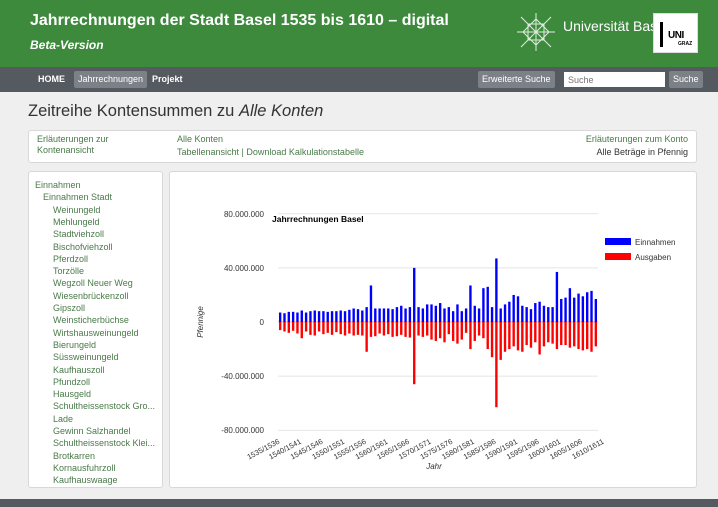 Image resolution: width=718 pixels, height=507 pixels. Describe the element at coordinates (281, 111) in the screenshot. I see `page-title-account: Alle Konten` at that location.